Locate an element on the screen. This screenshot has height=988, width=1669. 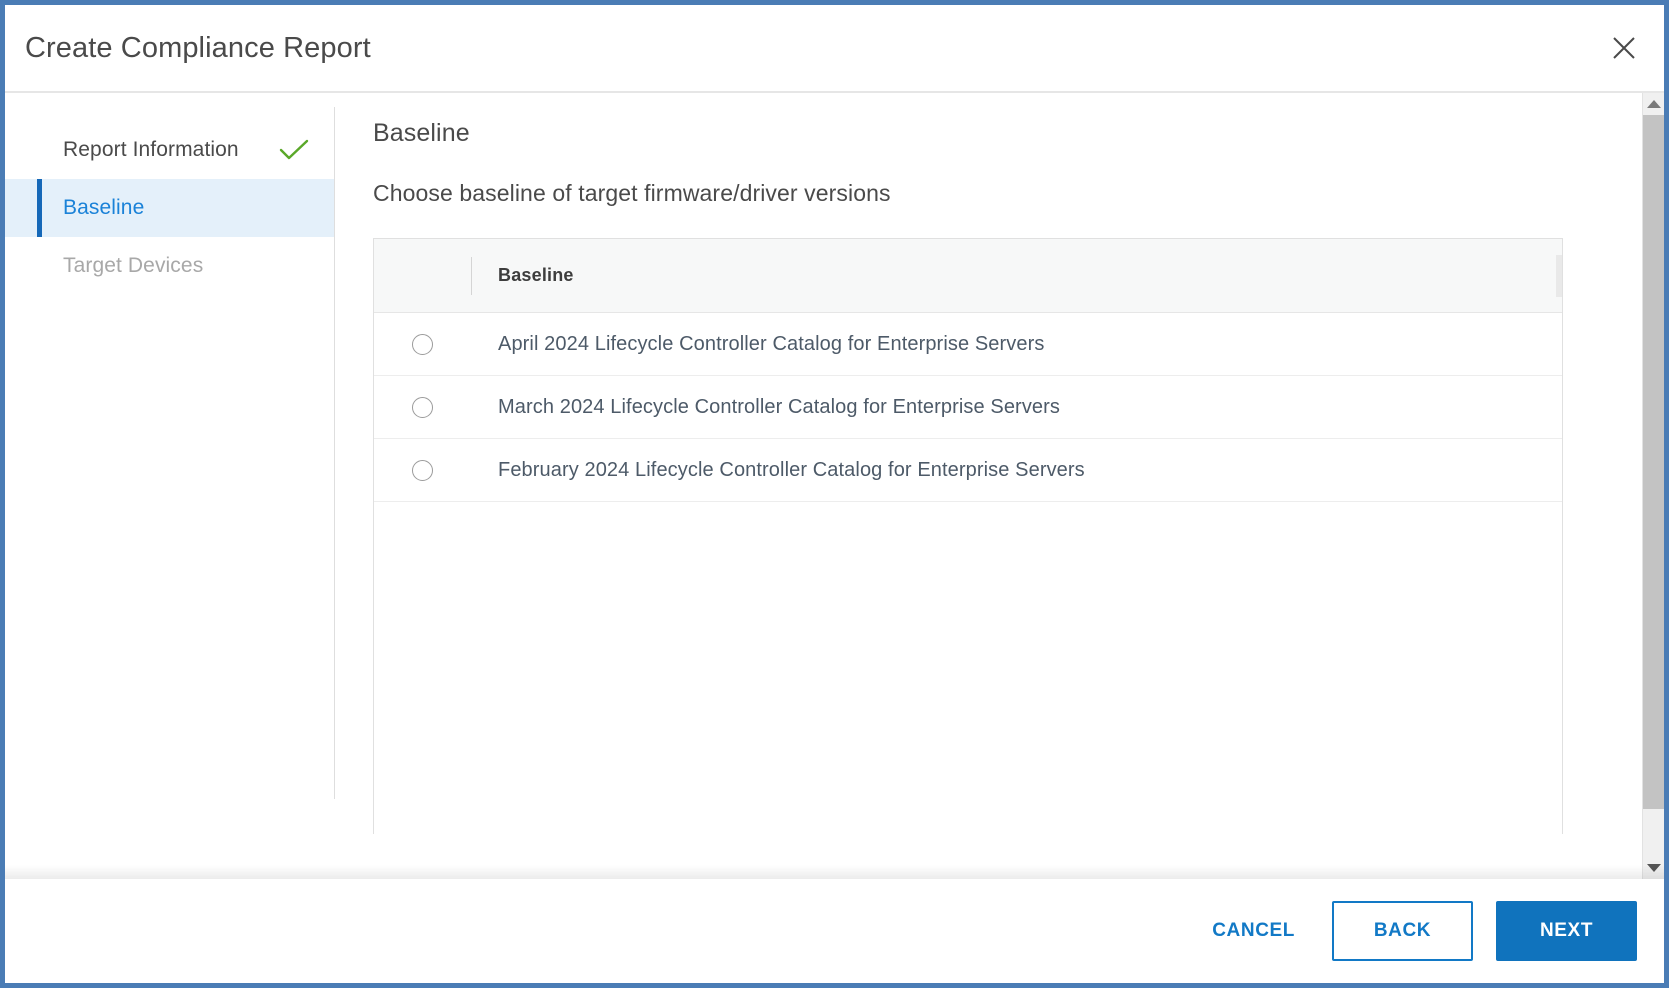
header-scroll-indicator is located at coordinates (1559, 276).